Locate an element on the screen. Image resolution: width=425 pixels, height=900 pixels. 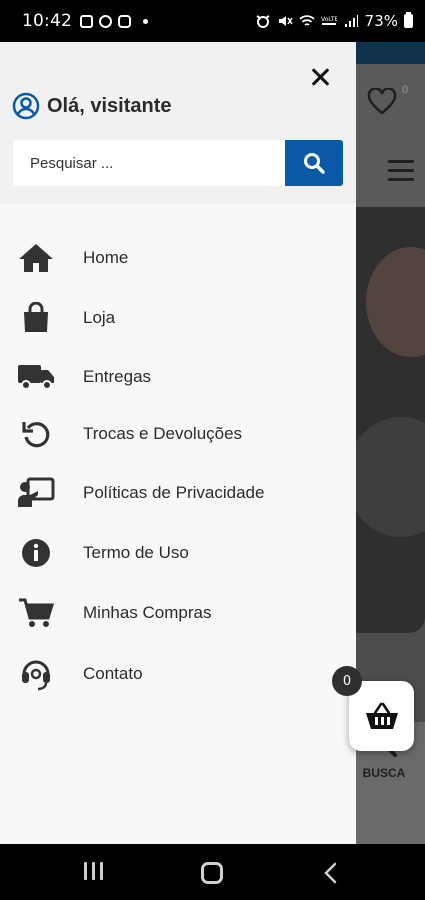
cart-count-badge: 0 is located at coordinates (347, 681).